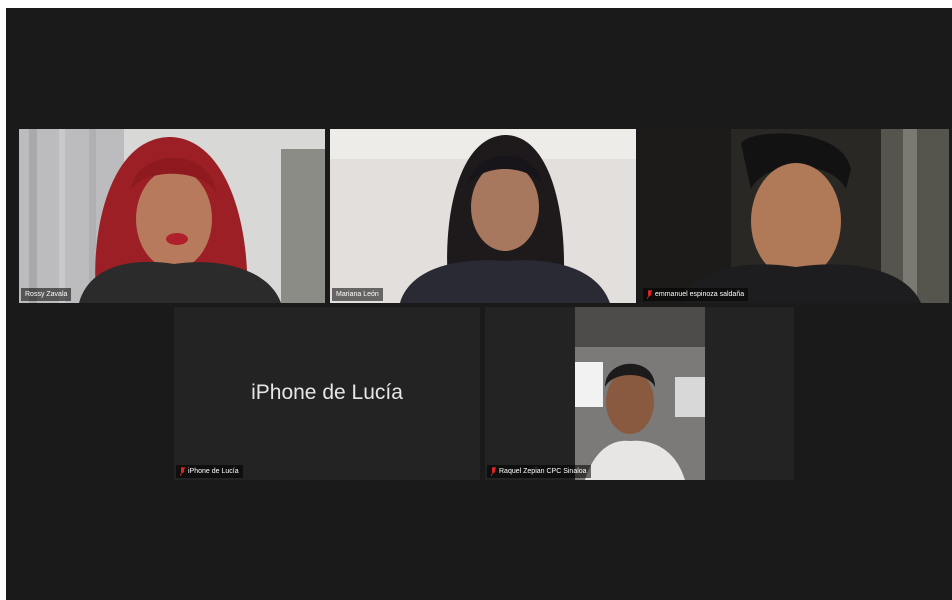 The image size is (952, 600). I want to click on participant-tile-mariana-leon: Mariana León, so click(483, 216).